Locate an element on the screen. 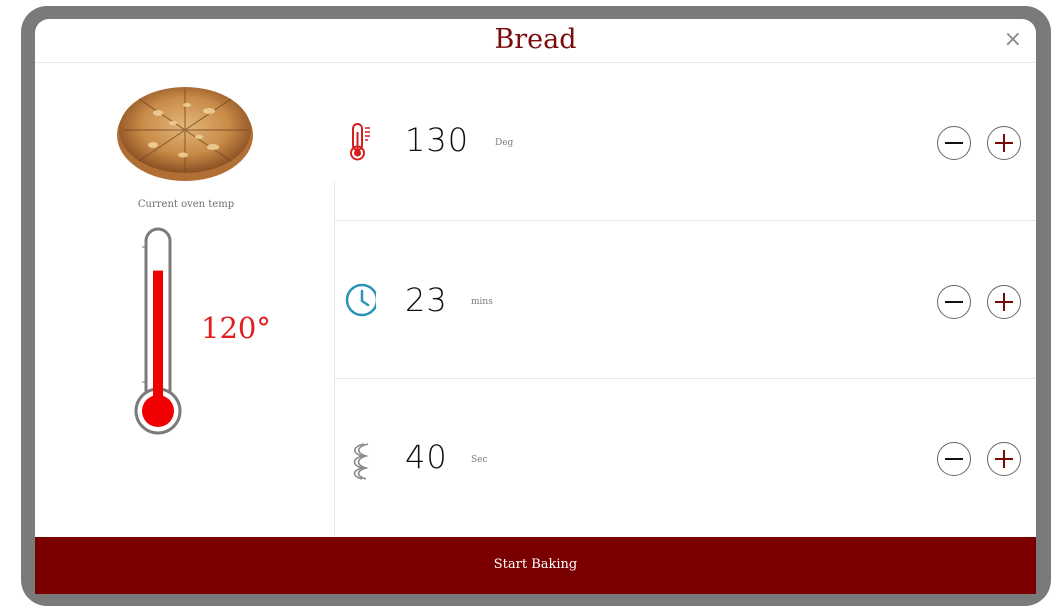 The width and height of the screenshot is (1051, 606). temperature-decrease-button is located at coordinates (954, 143).